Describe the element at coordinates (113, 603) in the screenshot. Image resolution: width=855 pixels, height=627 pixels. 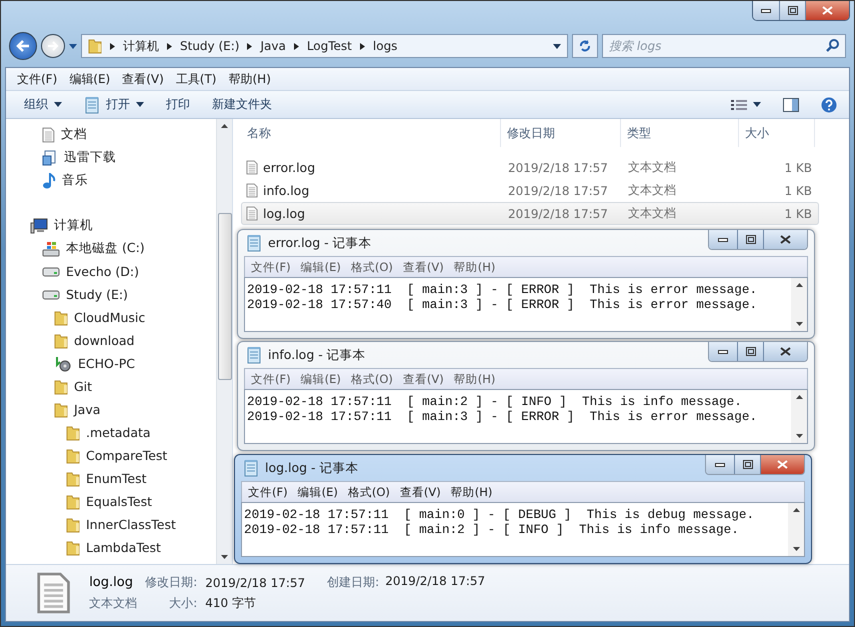
I see `file-type: 文本文档` at that location.